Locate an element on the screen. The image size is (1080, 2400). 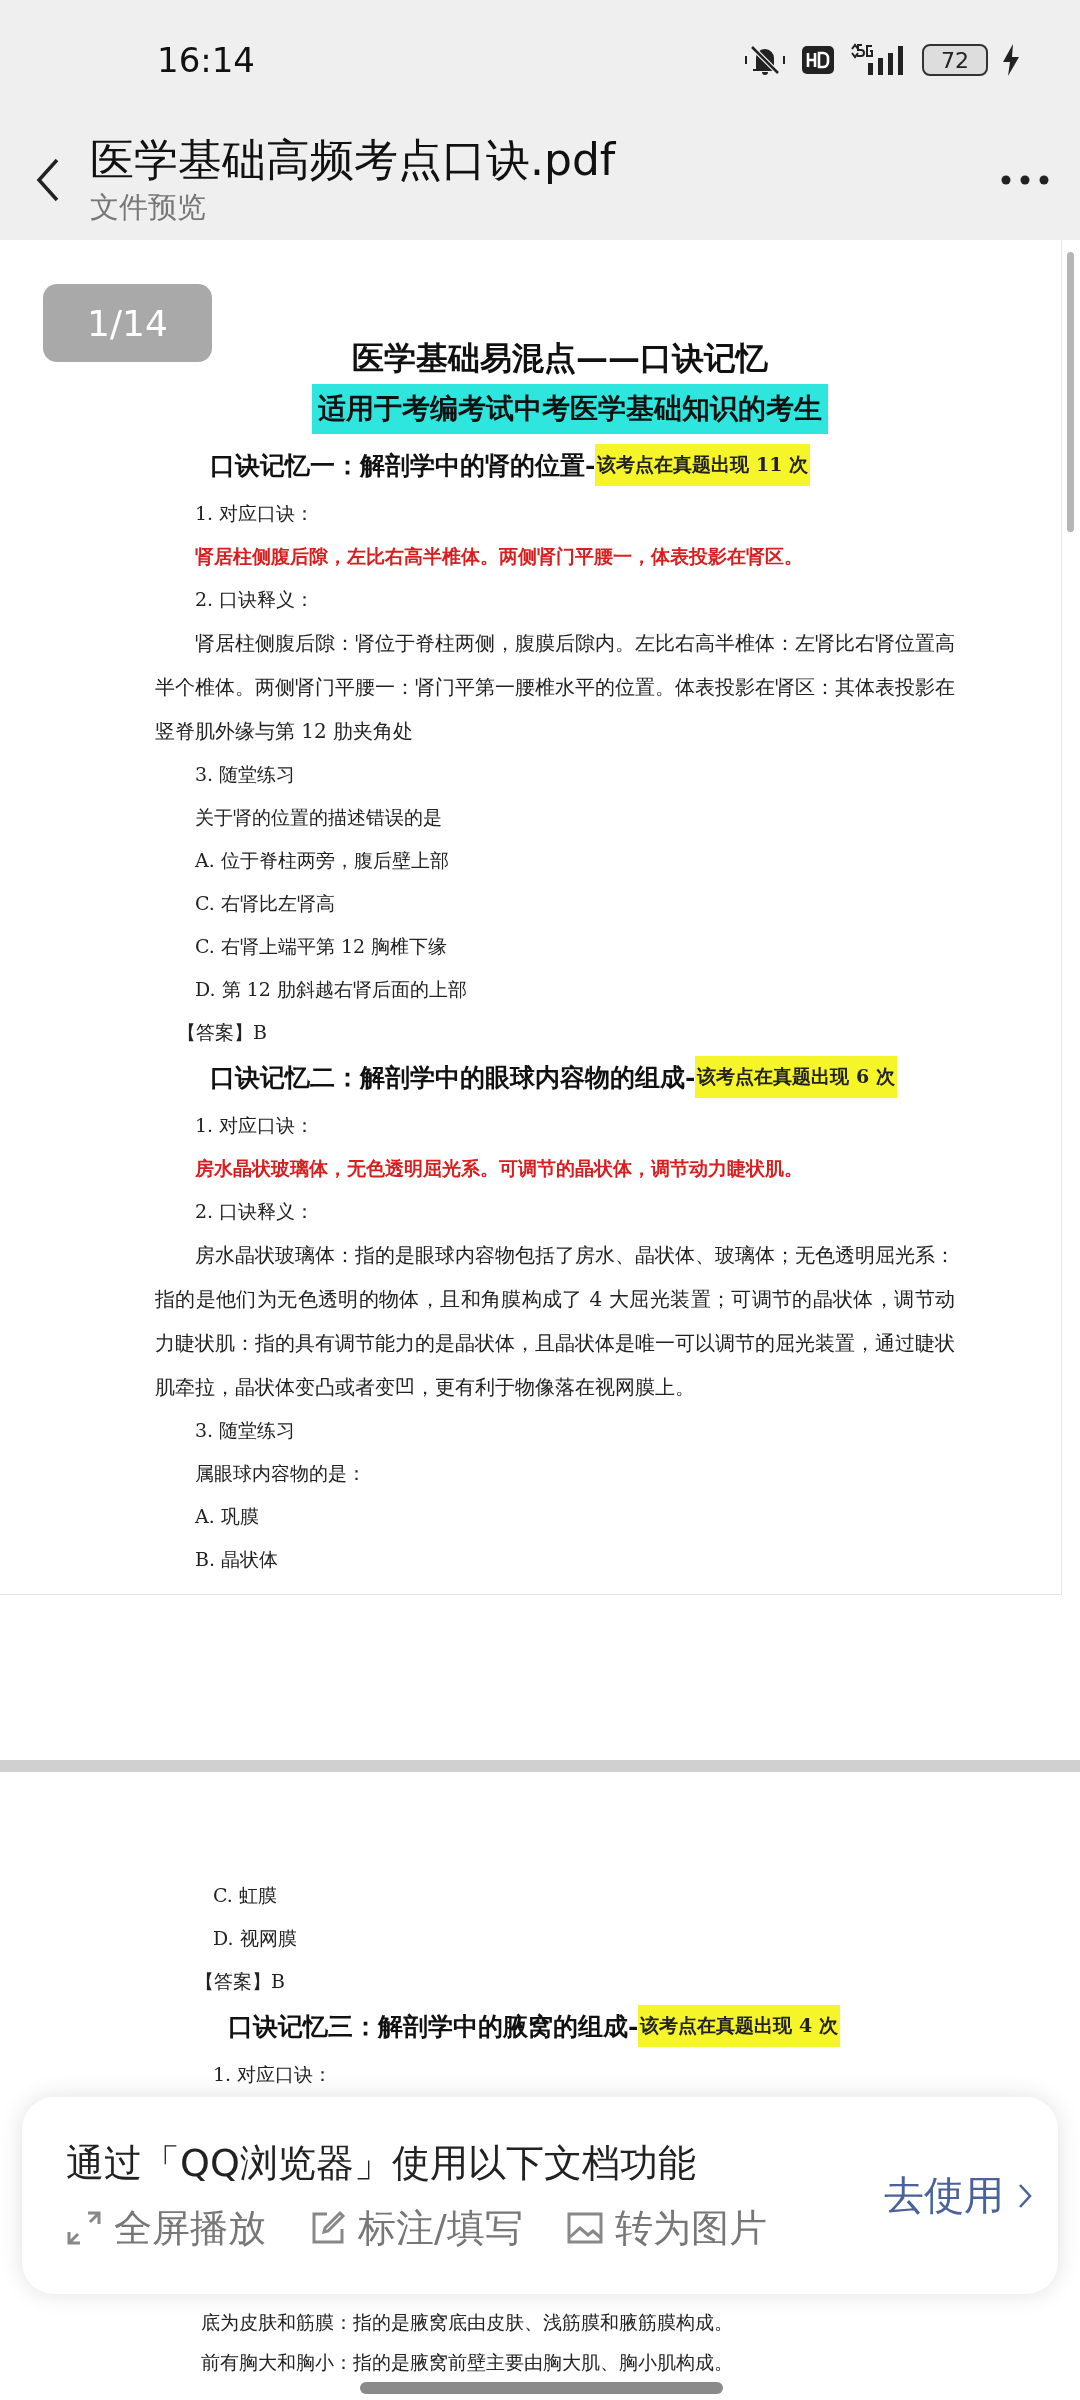
document-title: 医学基础易混点——口诀记忆 is located at coordinates (560, 358).